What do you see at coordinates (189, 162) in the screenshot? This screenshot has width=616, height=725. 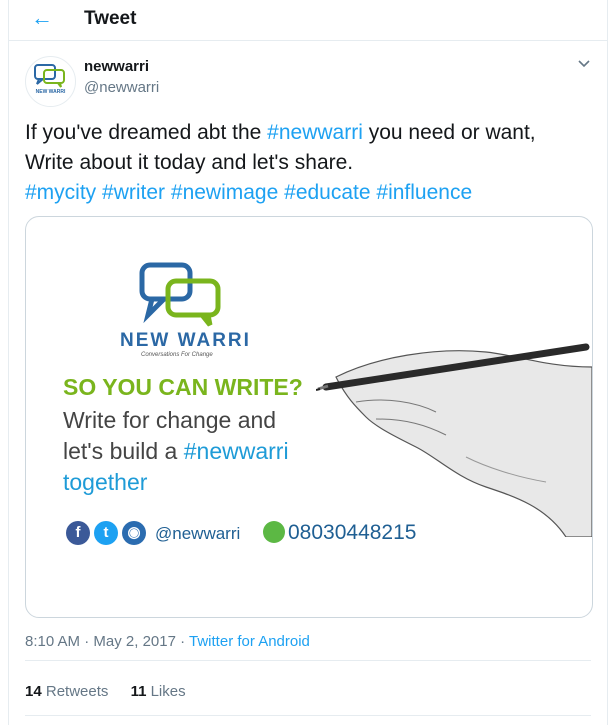 I see `tweet-line-2: Write about it today and let's share.` at bounding box center [189, 162].